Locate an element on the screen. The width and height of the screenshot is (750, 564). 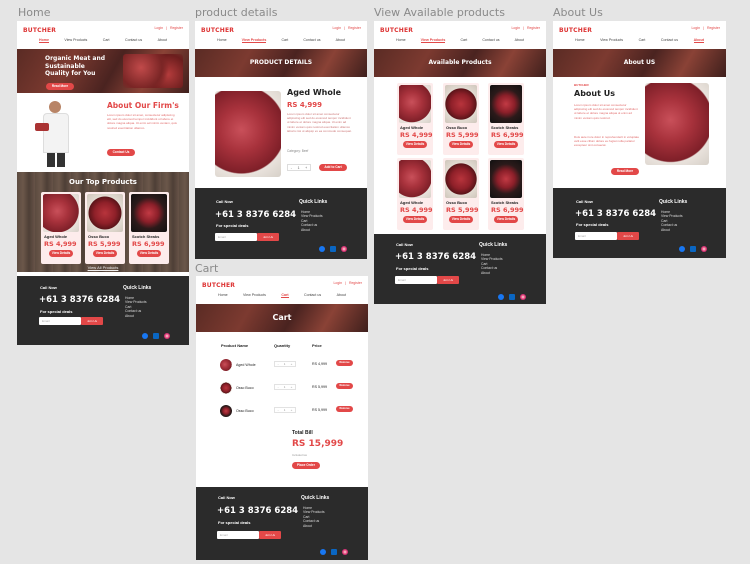
view-all-products-link: View All Products is located at coordinates (103, 267).